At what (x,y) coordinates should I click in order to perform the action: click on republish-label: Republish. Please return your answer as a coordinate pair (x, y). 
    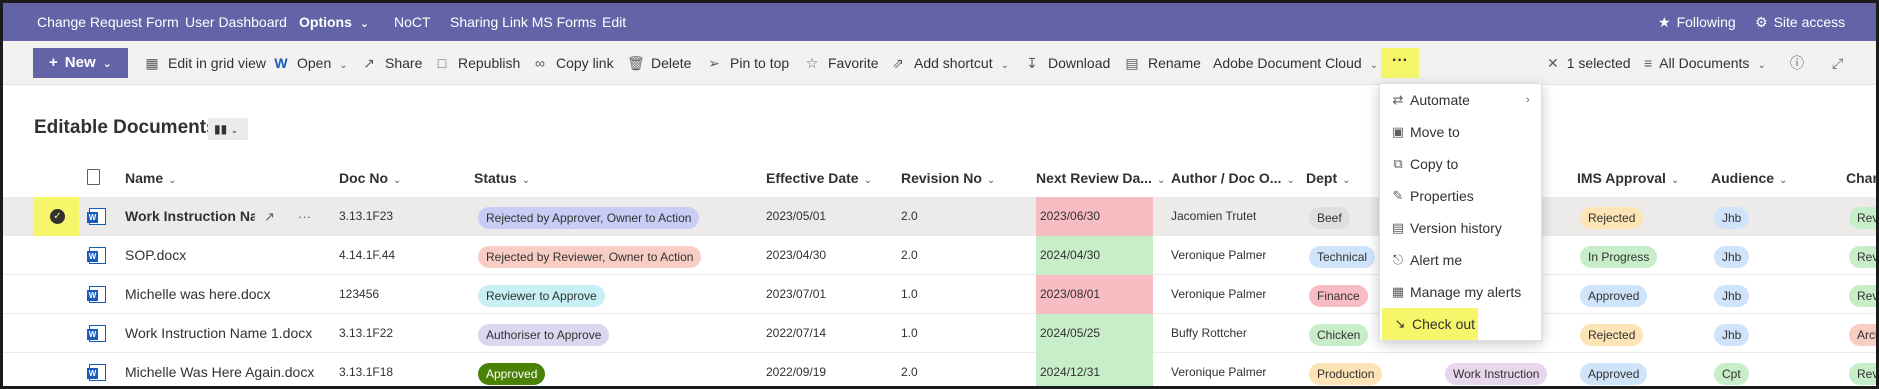
    Looking at the image, I should click on (489, 63).